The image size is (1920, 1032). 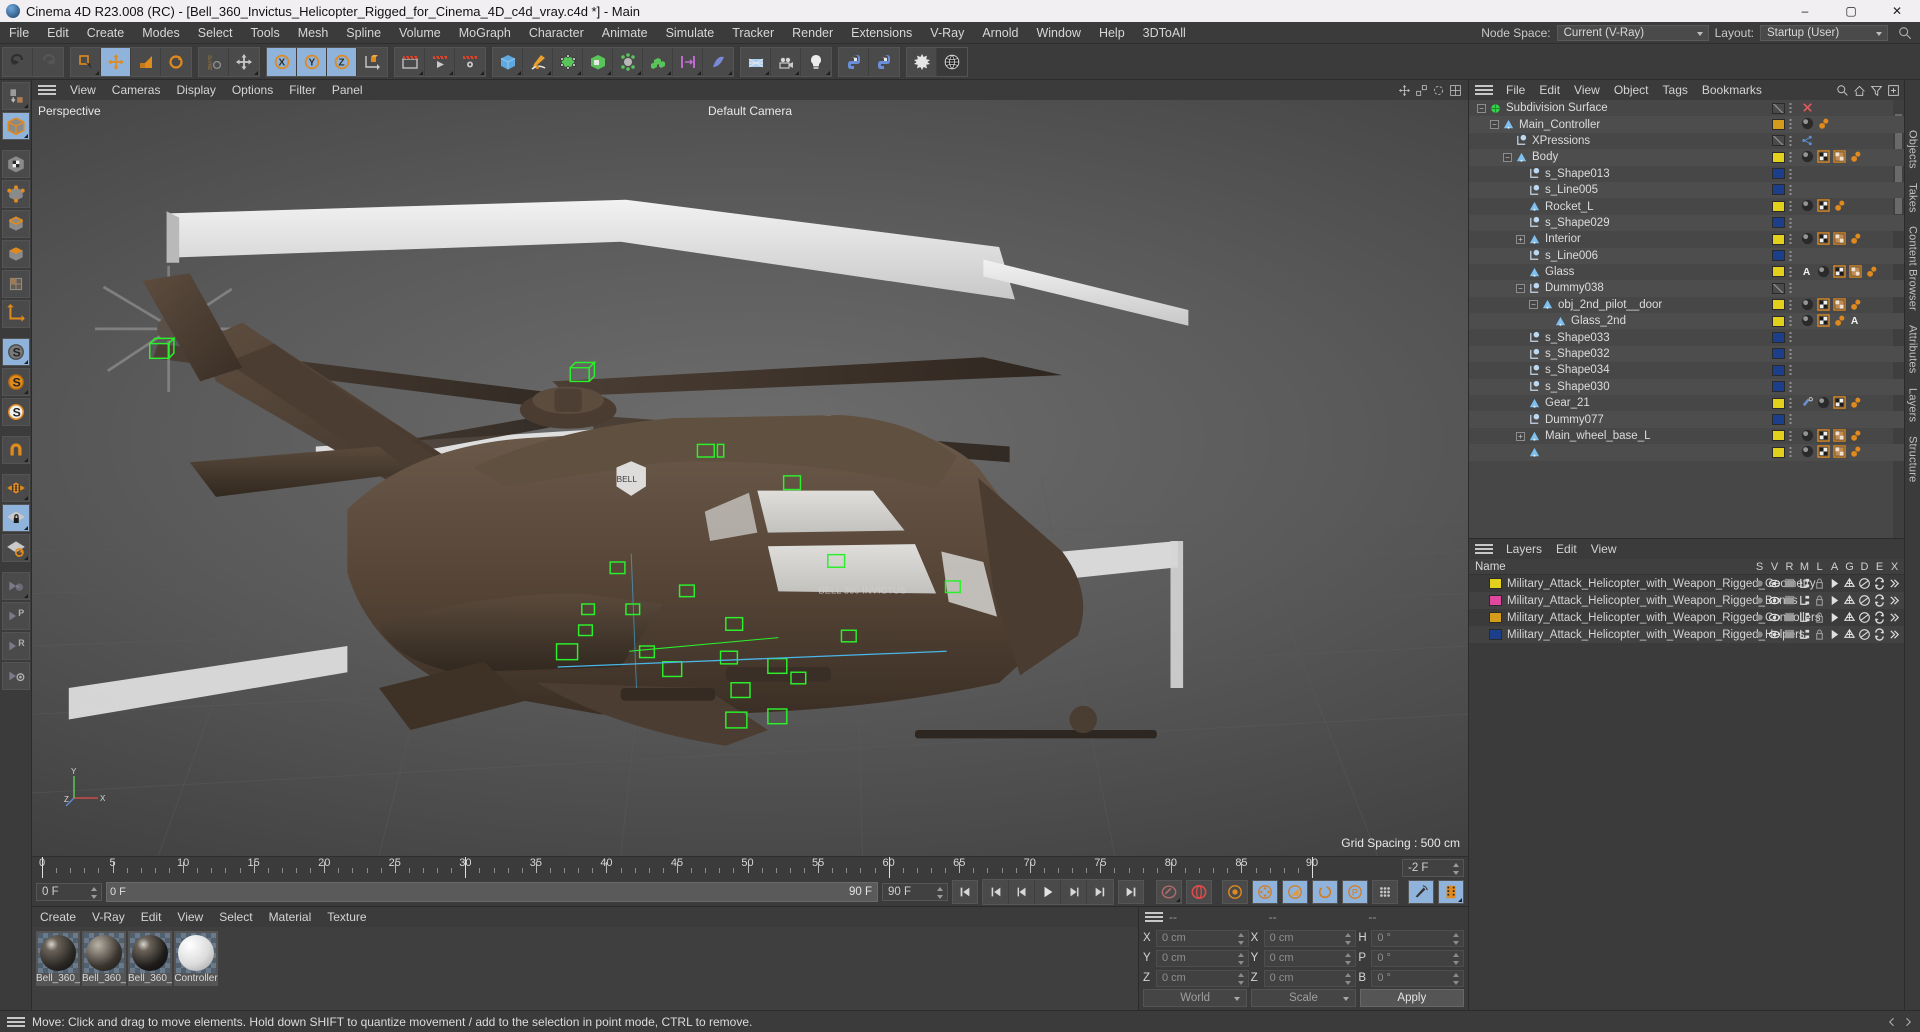 What do you see at coordinates (922, 61) in the screenshot?
I see `noise-button` at bounding box center [922, 61].